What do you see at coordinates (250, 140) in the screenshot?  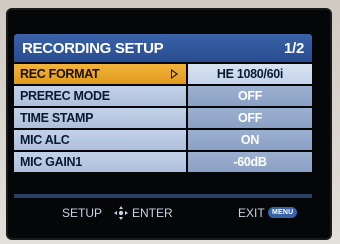 I see `menu-row-value: ON` at bounding box center [250, 140].